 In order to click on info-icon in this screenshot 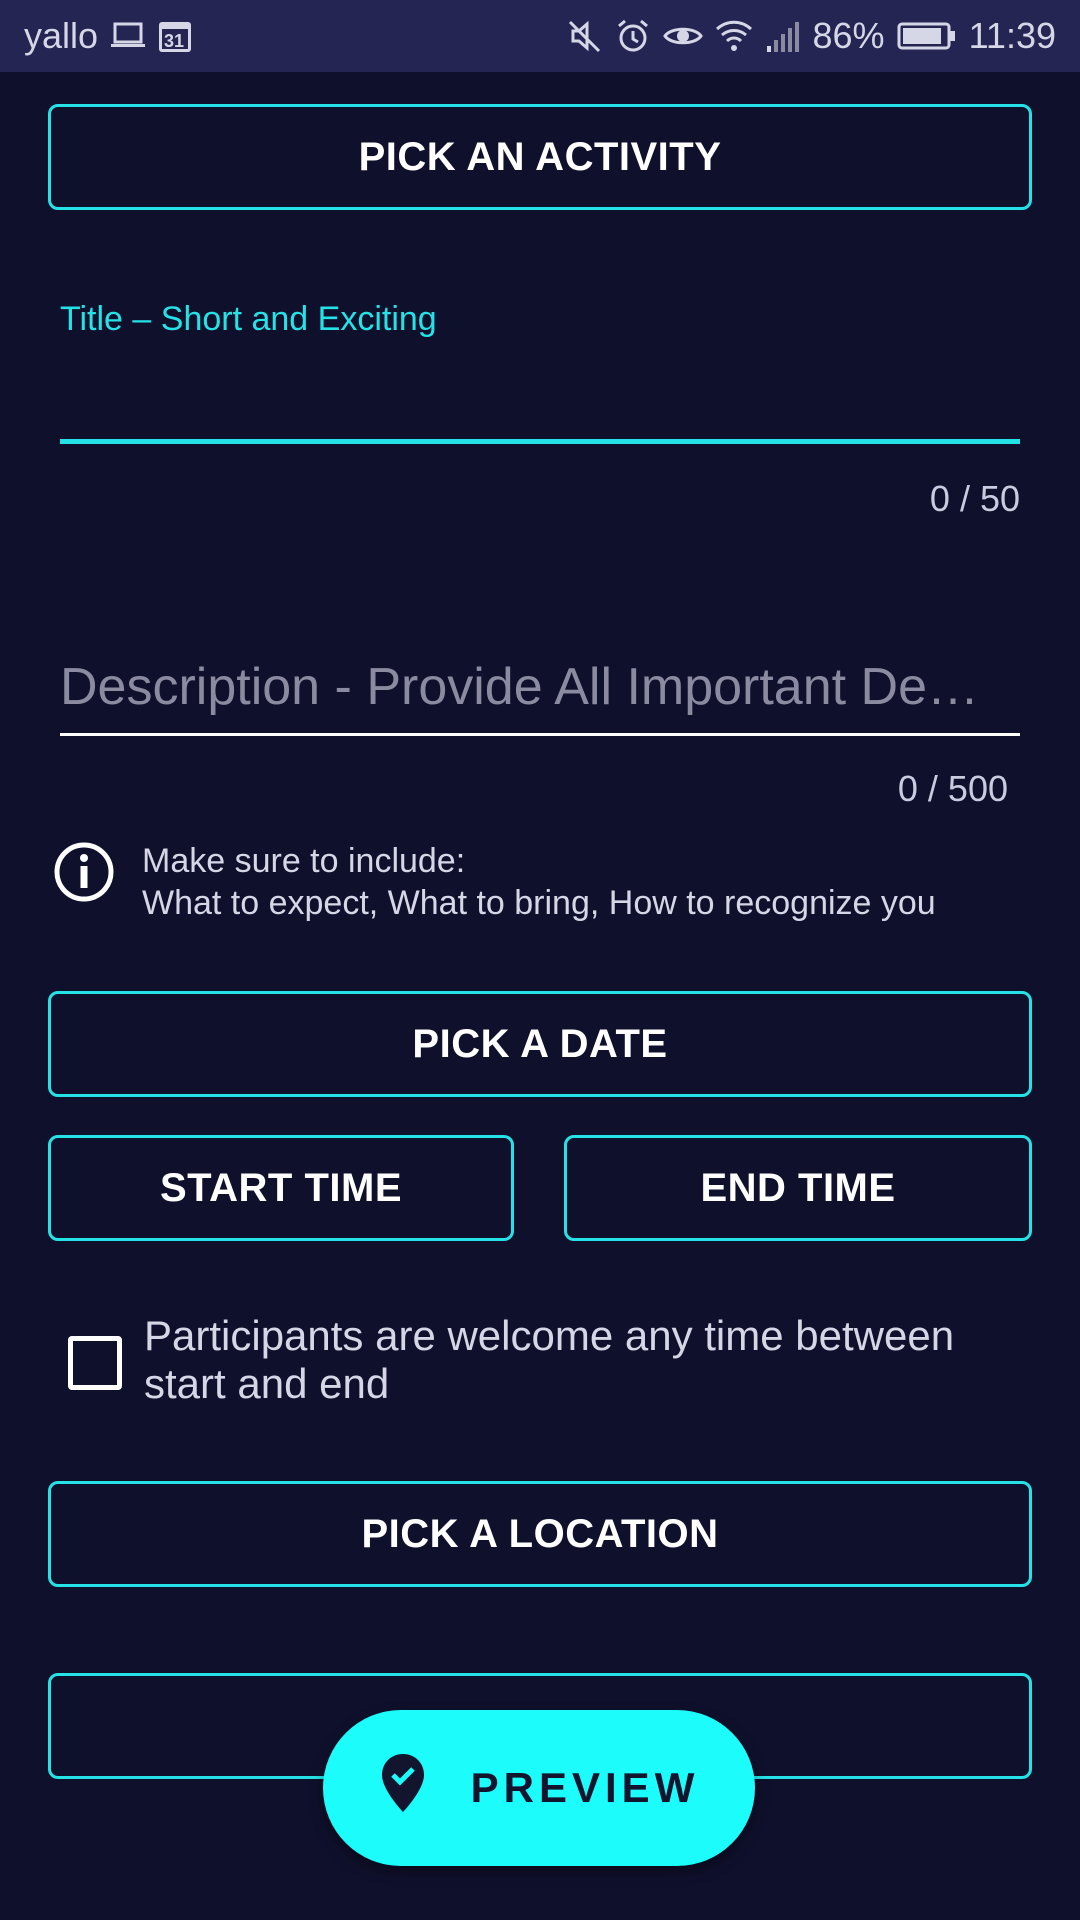, I will do `click(84, 874)`.